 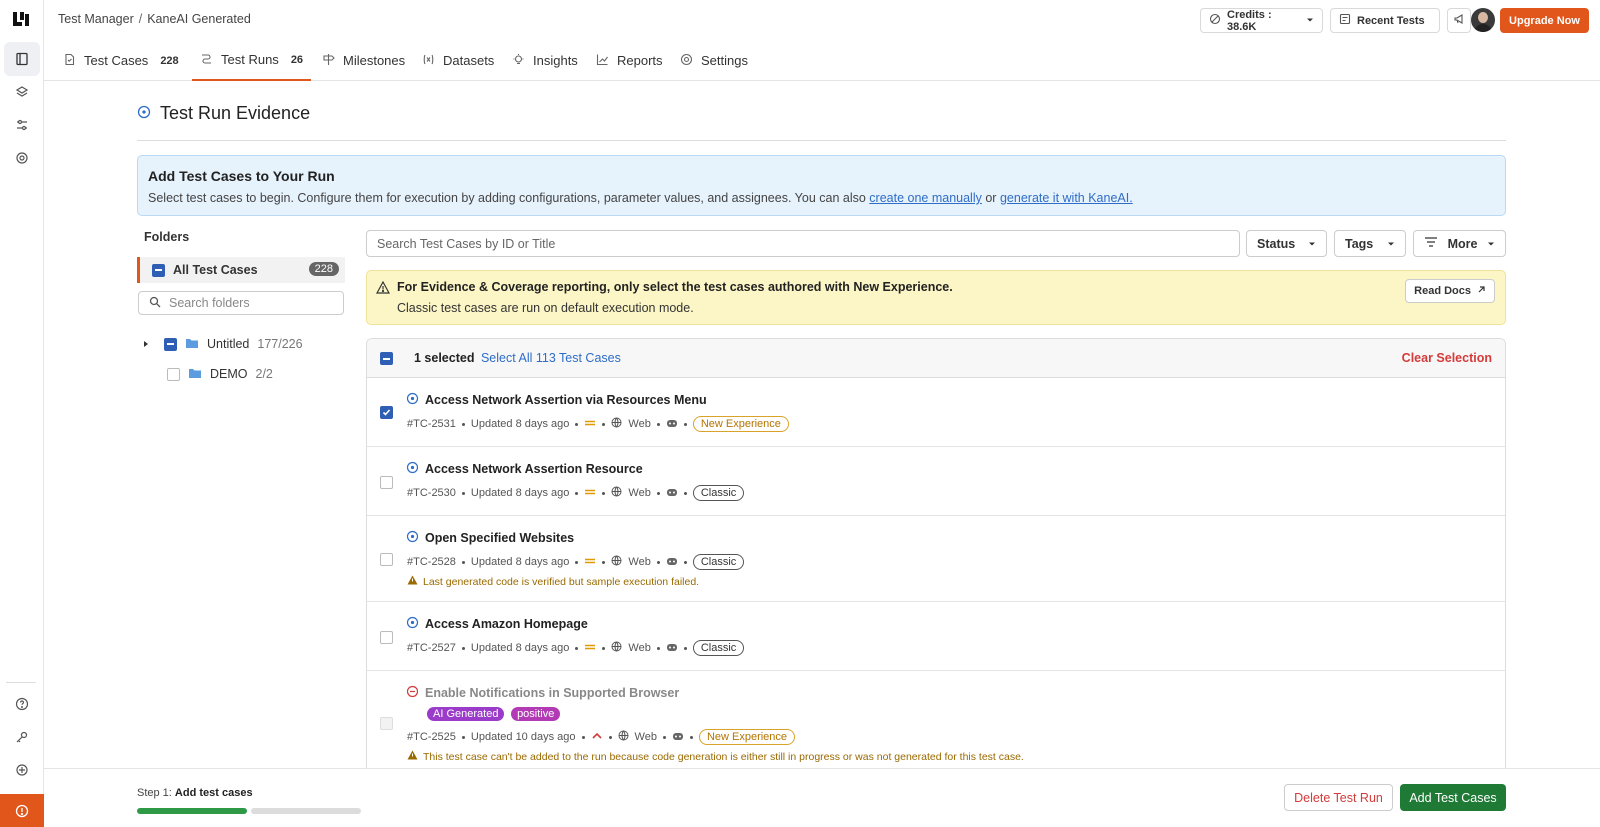 What do you see at coordinates (374, 60) in the screenshot?
I see `tab-label: Milestones` at bounding box center [374, 60].